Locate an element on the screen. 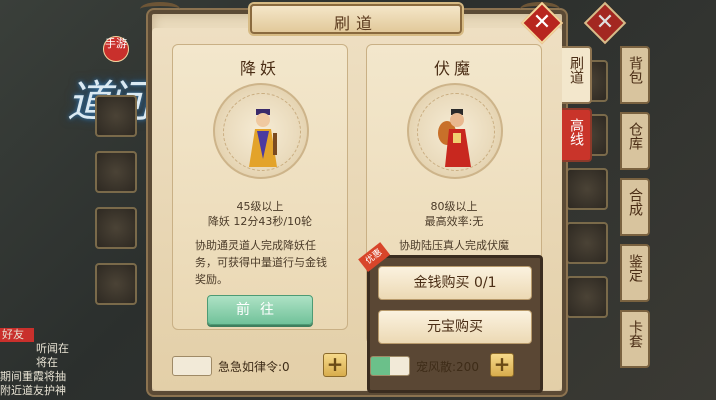  chat-log: 好友 听闻在 将在 期间重霞将抽 附近道友护神 is located at coordinates (45, 363).